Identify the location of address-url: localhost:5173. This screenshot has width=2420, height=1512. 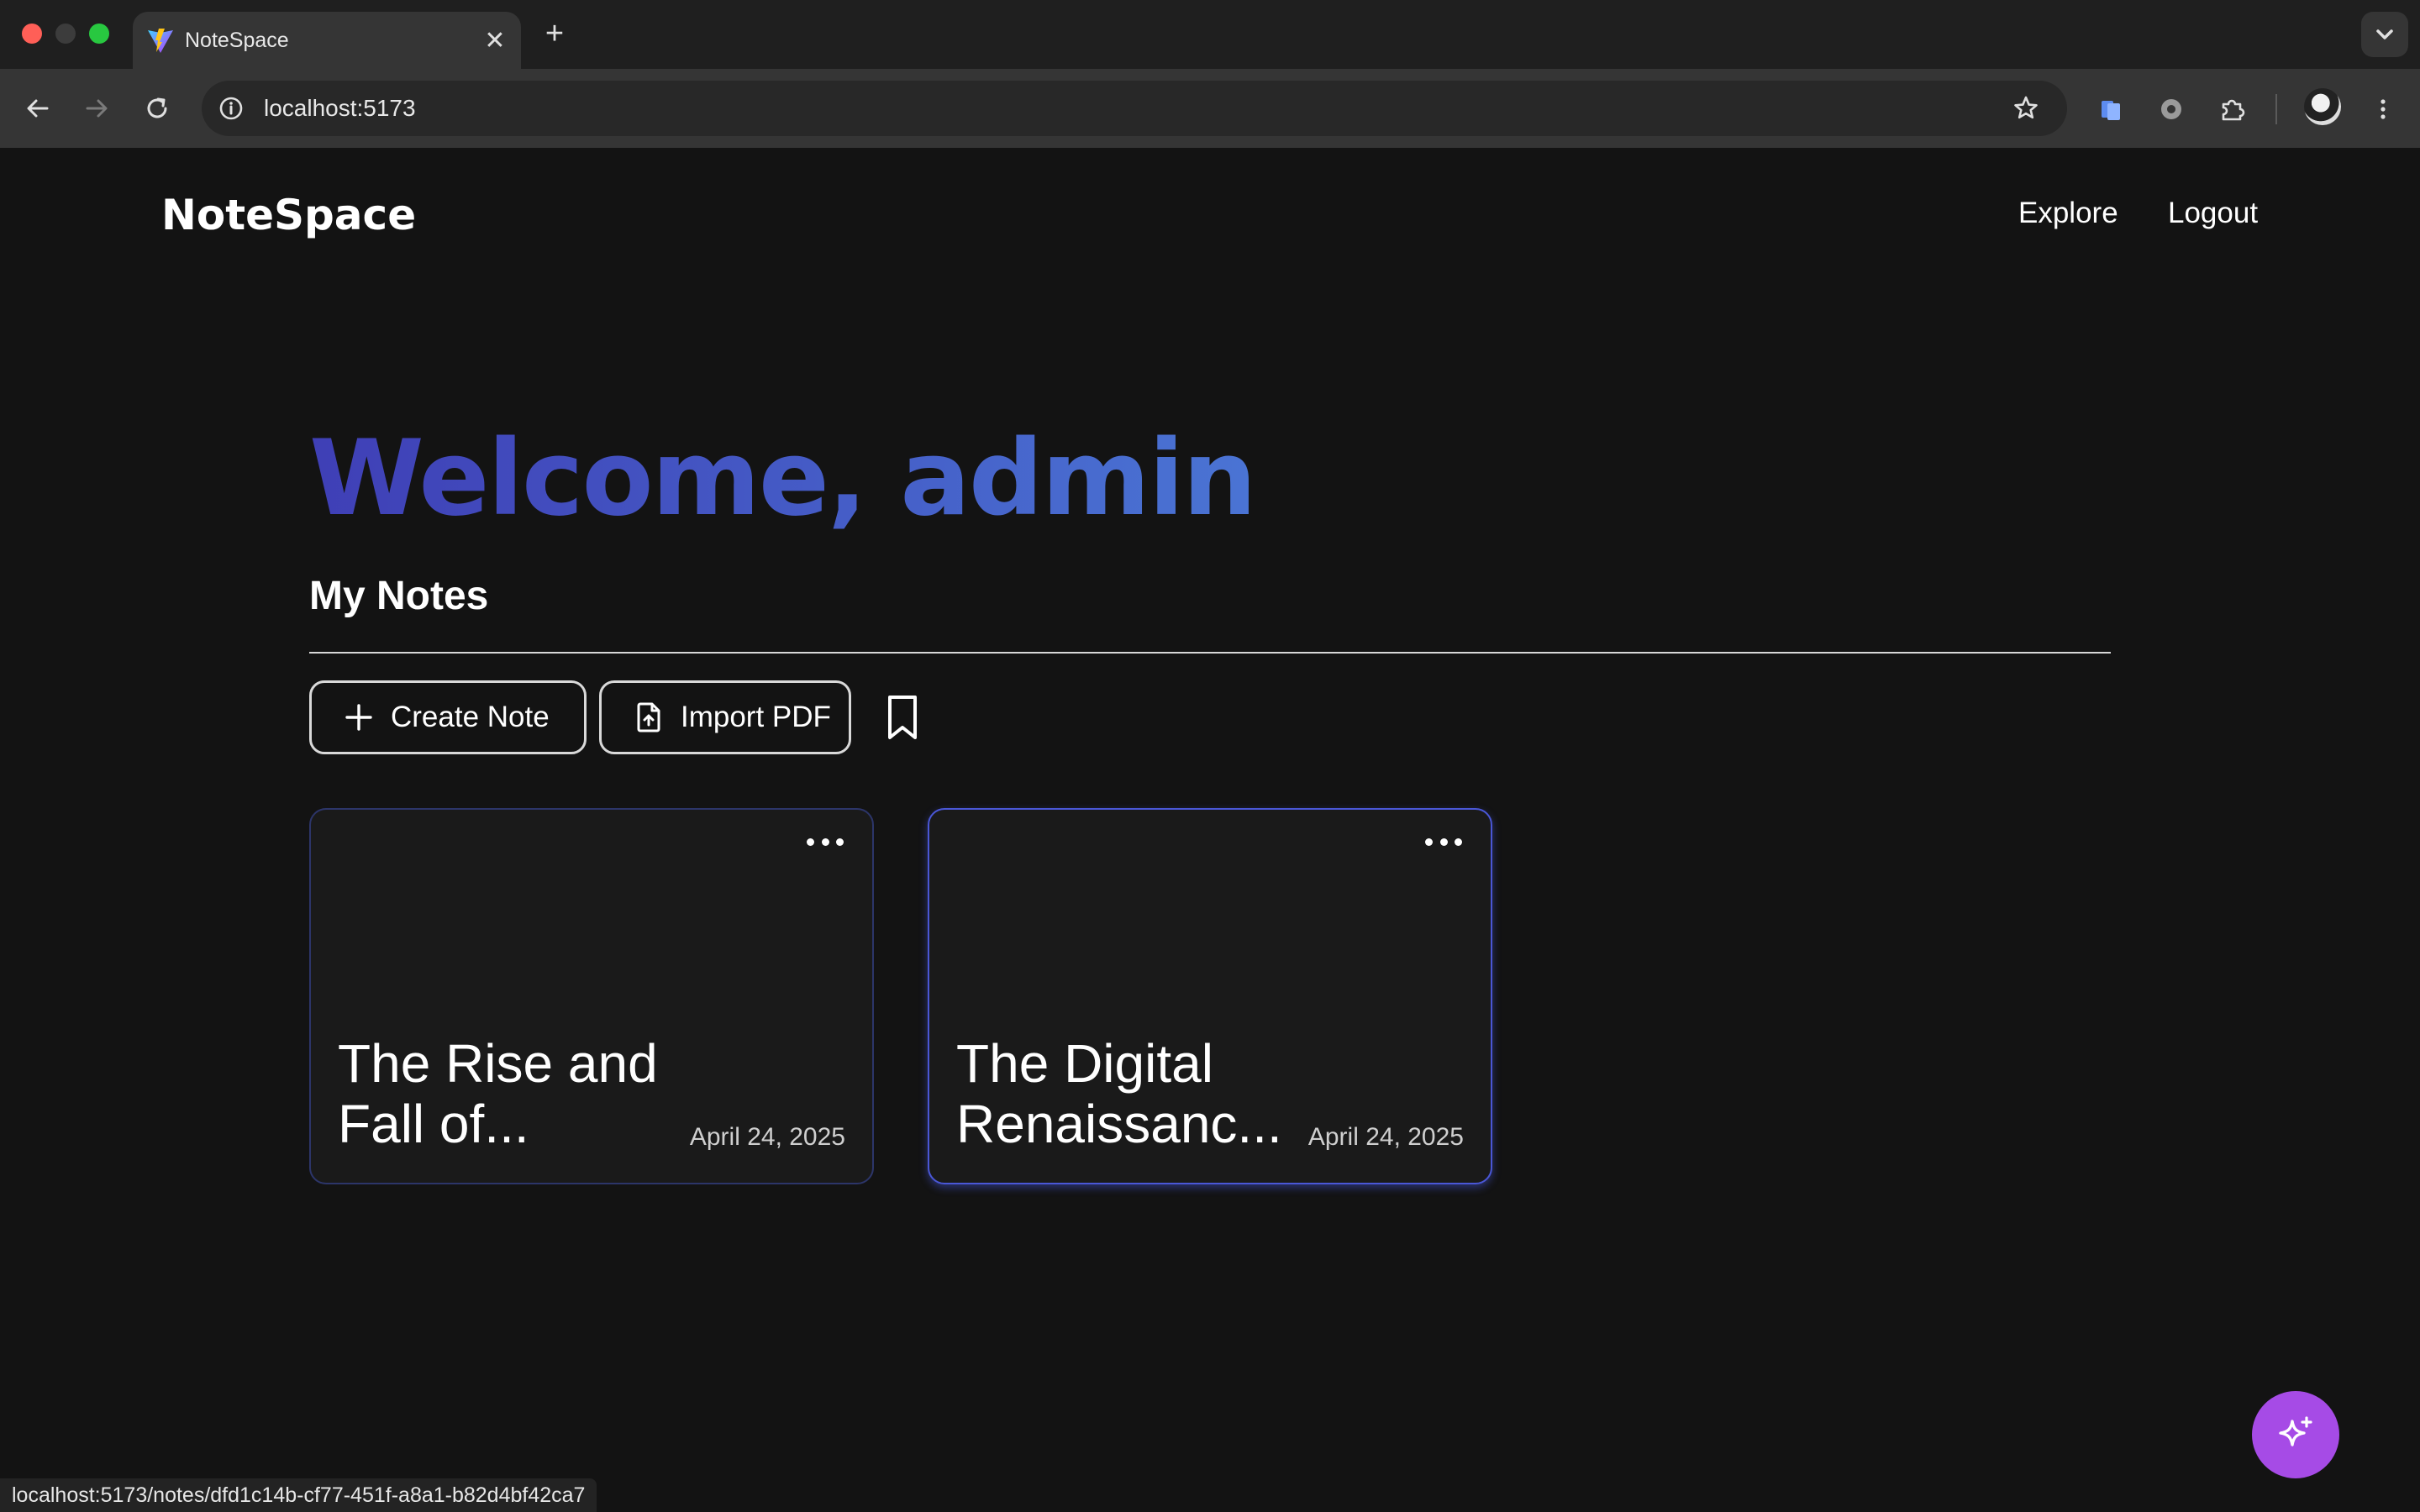
(340, 108).